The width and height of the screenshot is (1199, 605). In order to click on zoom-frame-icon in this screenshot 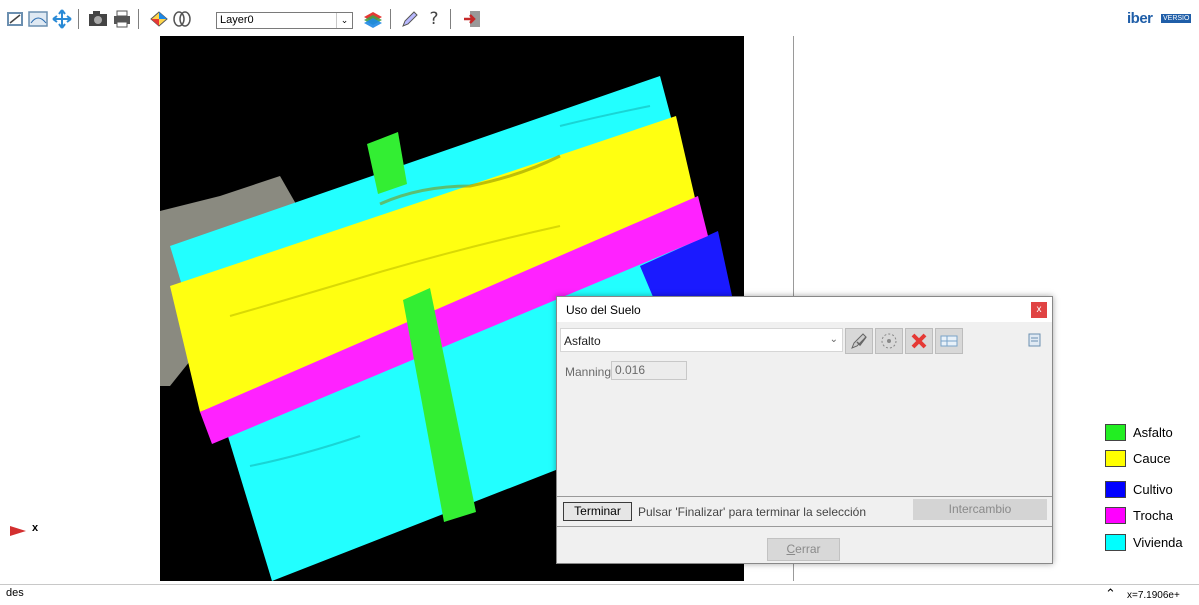, I will do `click(38, 19)`.